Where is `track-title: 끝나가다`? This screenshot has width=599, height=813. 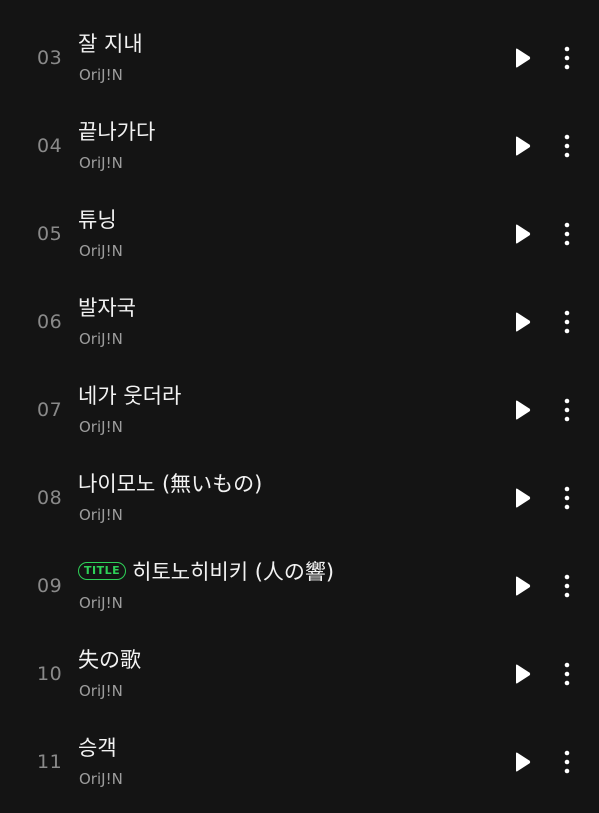
track-title: 끝나가다 is located at coordinates (116, 131).